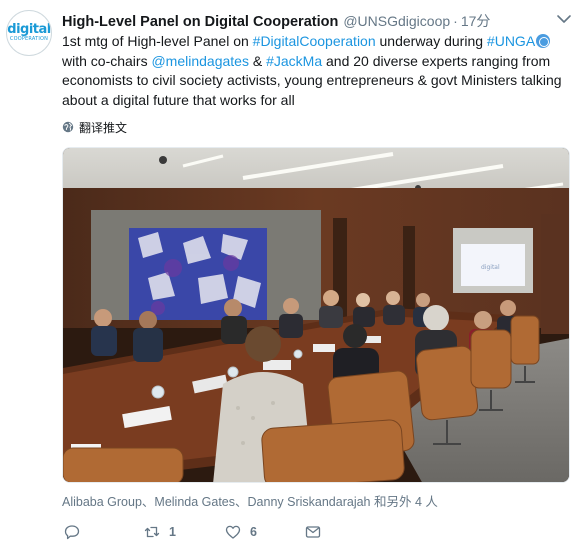 This screenshot has width=587, height=559. Describe the element at coordinates (68, 127) in the screenshot. I see `globe-icon` at that location.